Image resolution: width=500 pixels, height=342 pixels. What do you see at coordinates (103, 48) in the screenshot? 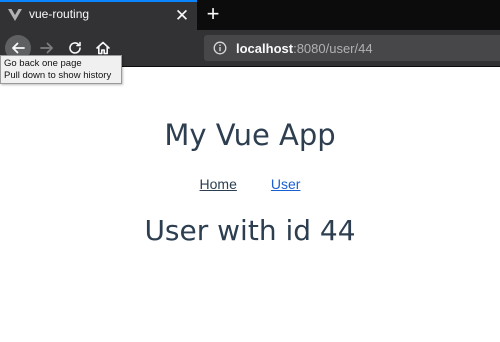
I see `home-icon` at bounding box center [103, 48].